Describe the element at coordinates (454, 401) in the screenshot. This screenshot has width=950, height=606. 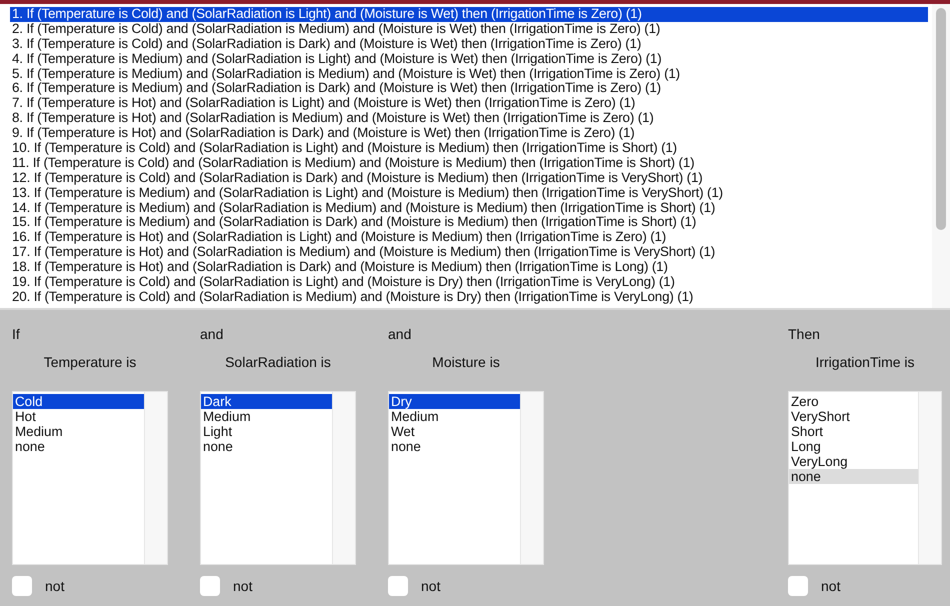
I see `list-item: Dry` at that location.